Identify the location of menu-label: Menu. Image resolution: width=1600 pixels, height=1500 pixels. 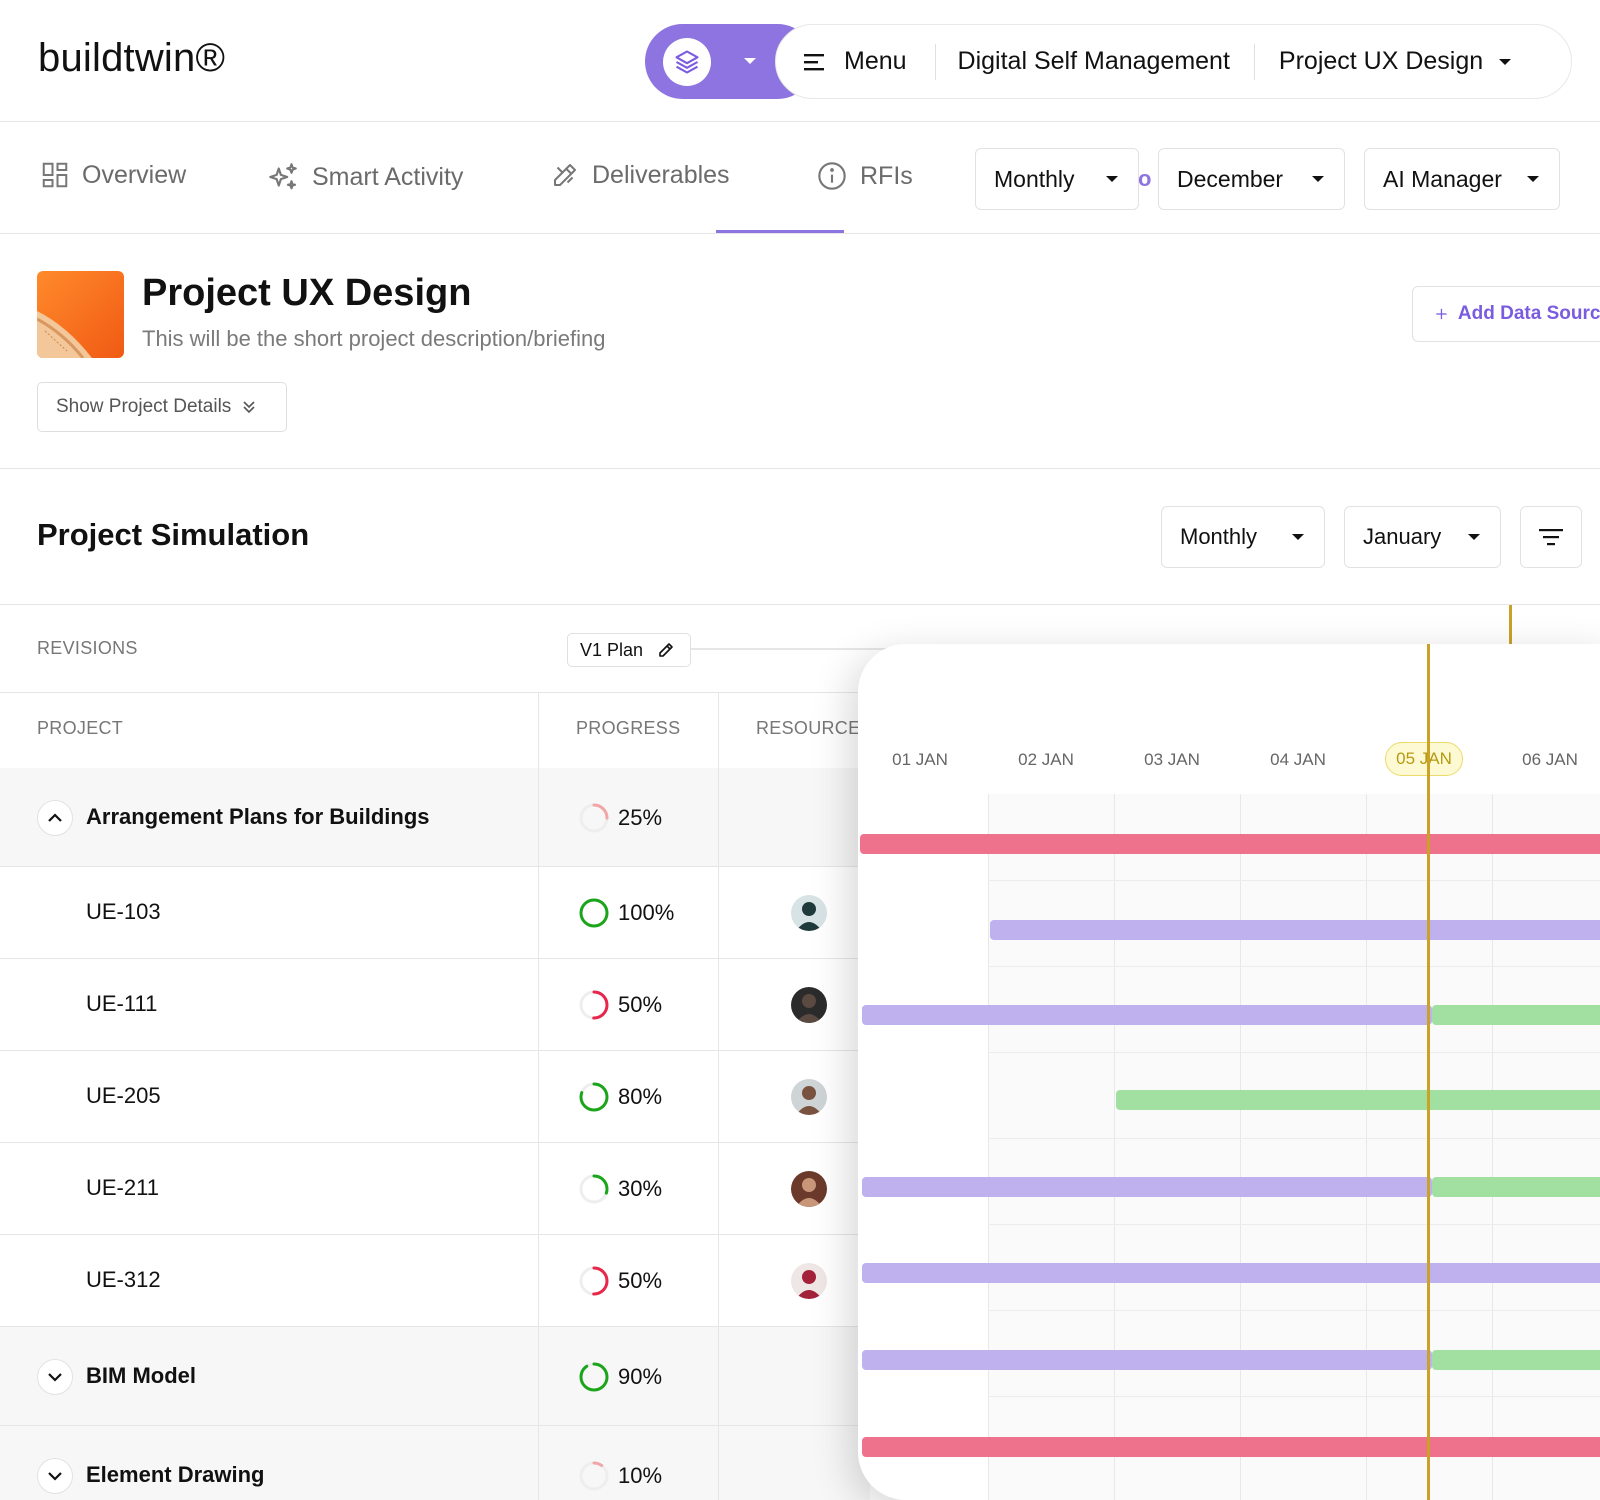
(875, 61).